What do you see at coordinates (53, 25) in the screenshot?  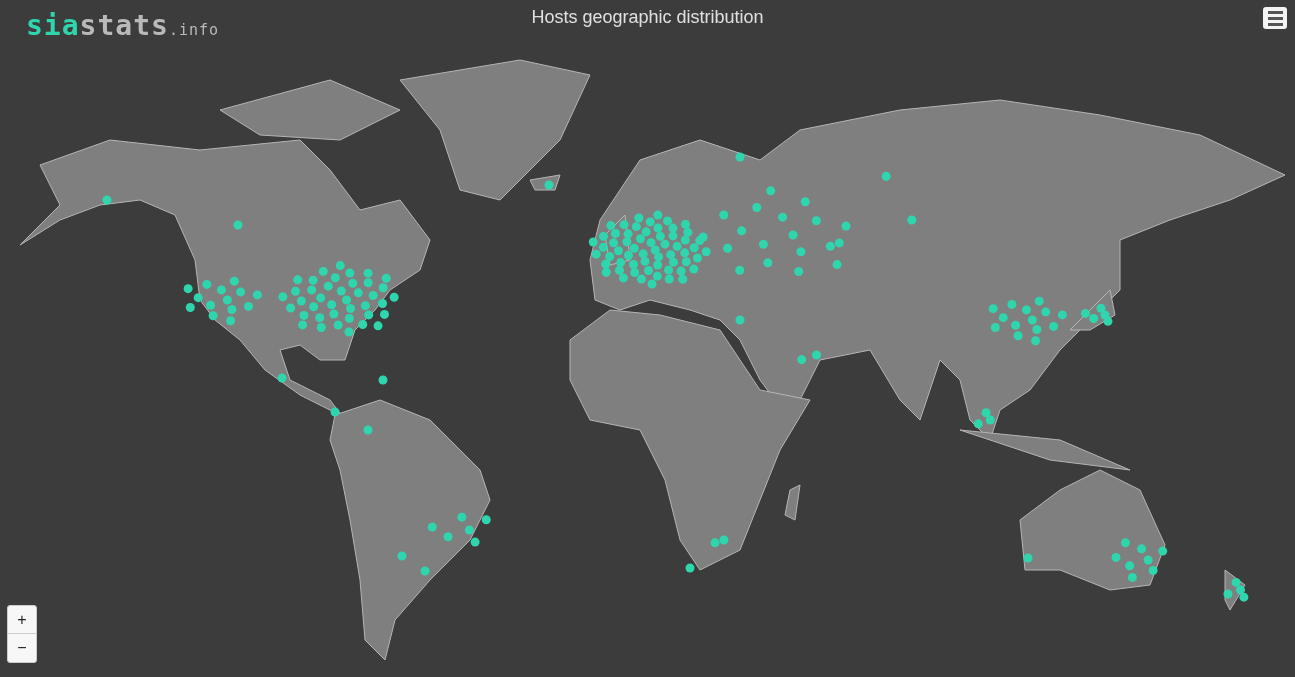 I see `logo-text: sia` at bounding box center [53, 25].